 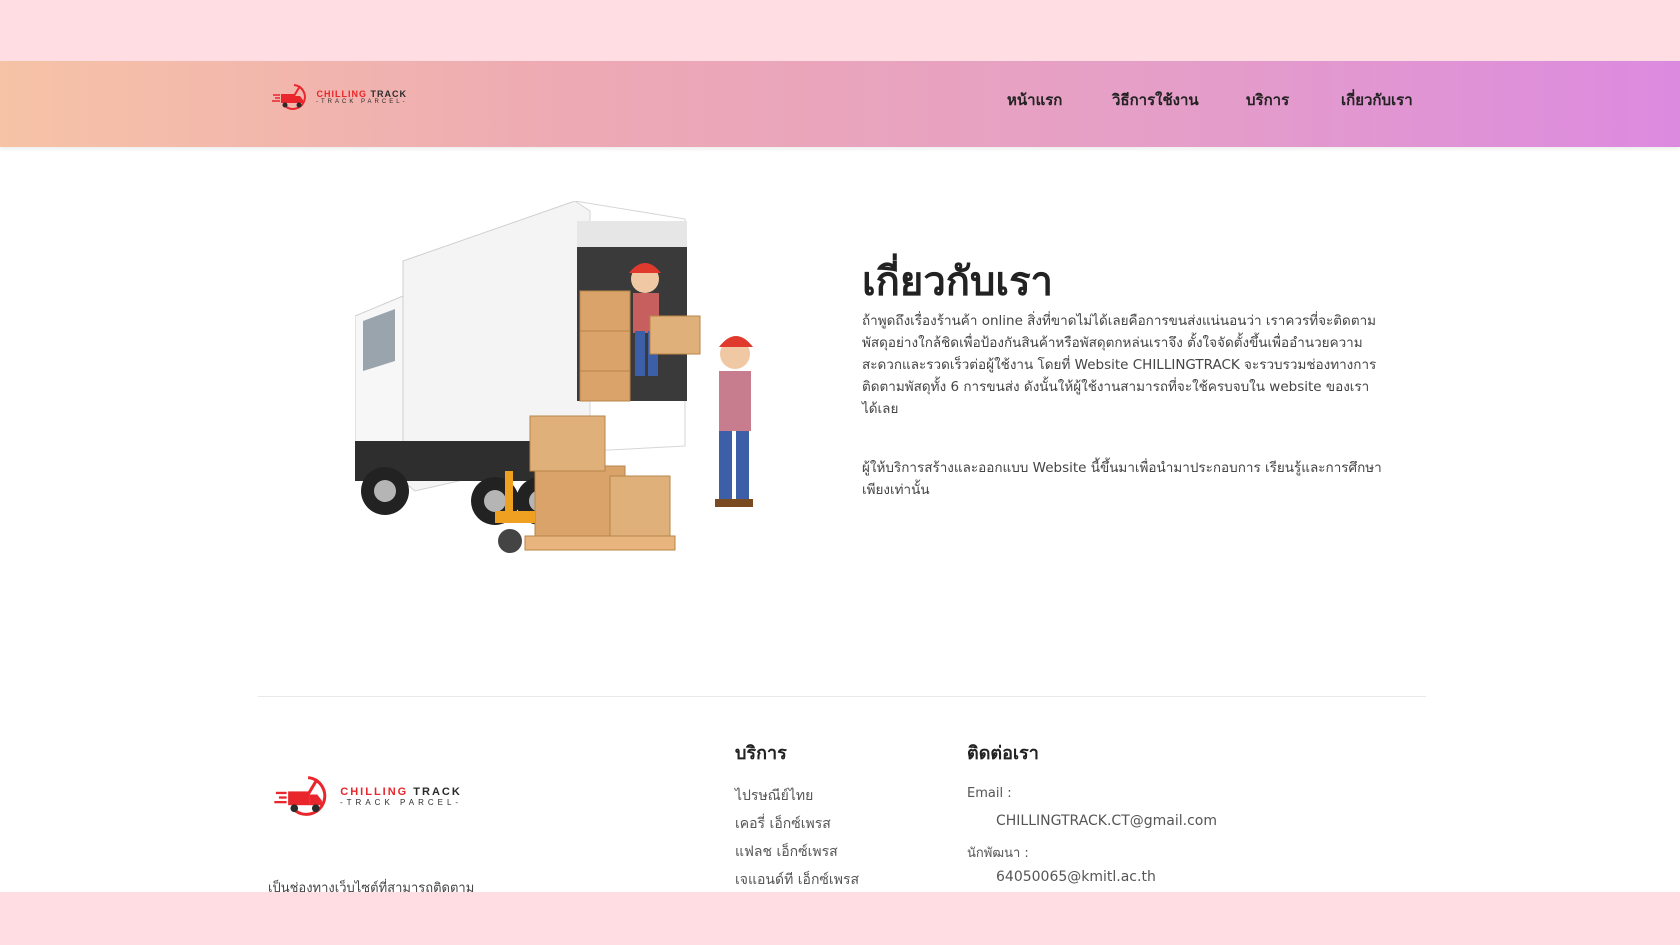 I want to click on footer-email-value: CHILLINGTRACK.CT@gmail.com, so click(x=1106, y=821).